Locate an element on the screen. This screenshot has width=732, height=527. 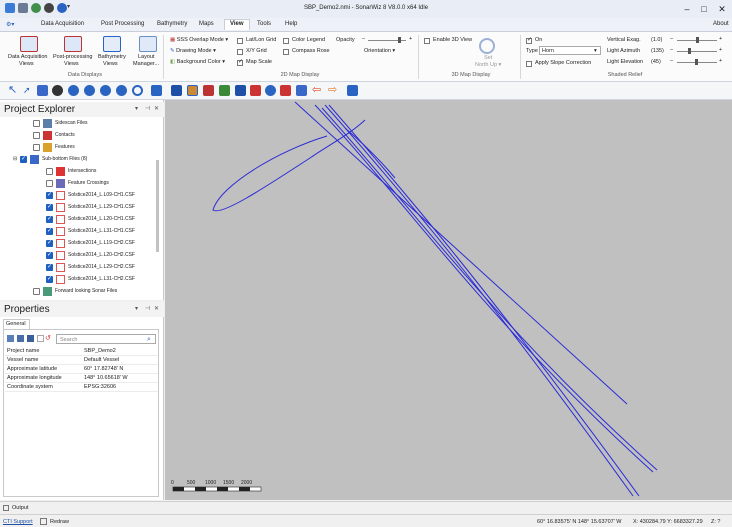
property-value: EPSG:32606 is located at coordinates (100, 387).